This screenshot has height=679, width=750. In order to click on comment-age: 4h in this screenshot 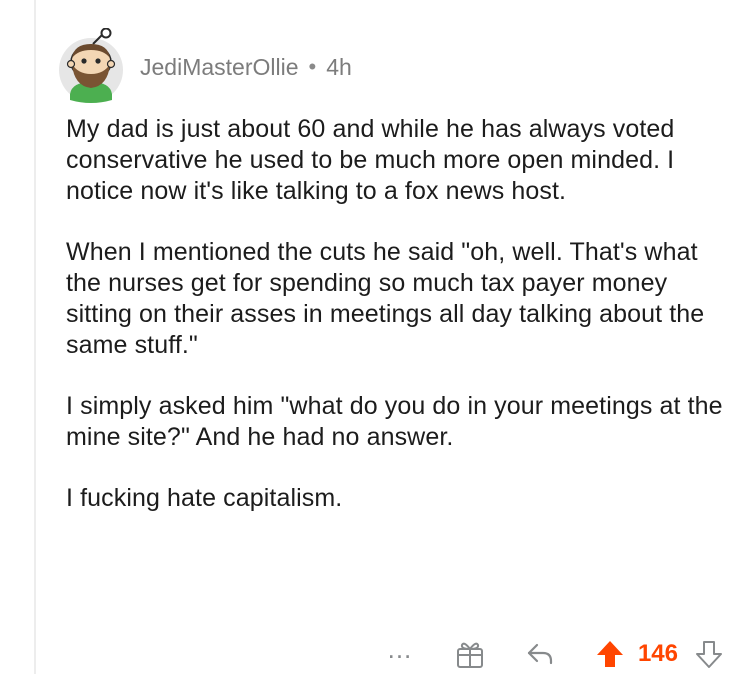, I will do `click(339, 66)`.